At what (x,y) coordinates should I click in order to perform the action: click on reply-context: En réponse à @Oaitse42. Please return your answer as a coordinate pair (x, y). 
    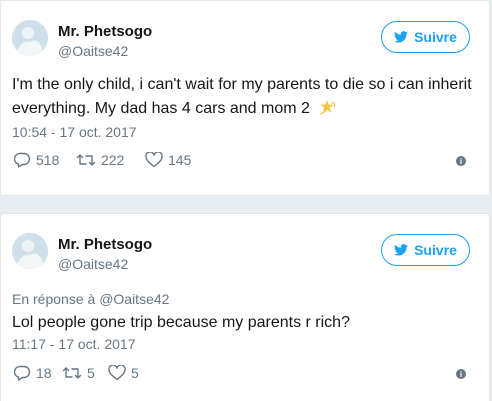
    Looking at the image, I should click on (90, 299).